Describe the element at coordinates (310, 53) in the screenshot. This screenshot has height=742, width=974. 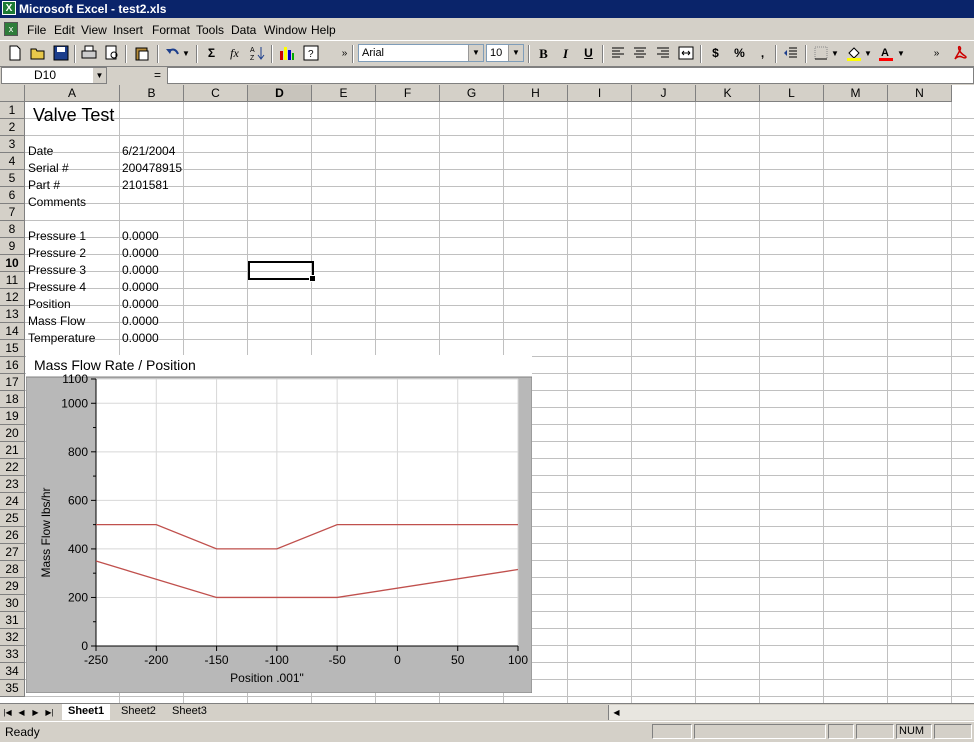
I see `help-icon: ?` at that location.